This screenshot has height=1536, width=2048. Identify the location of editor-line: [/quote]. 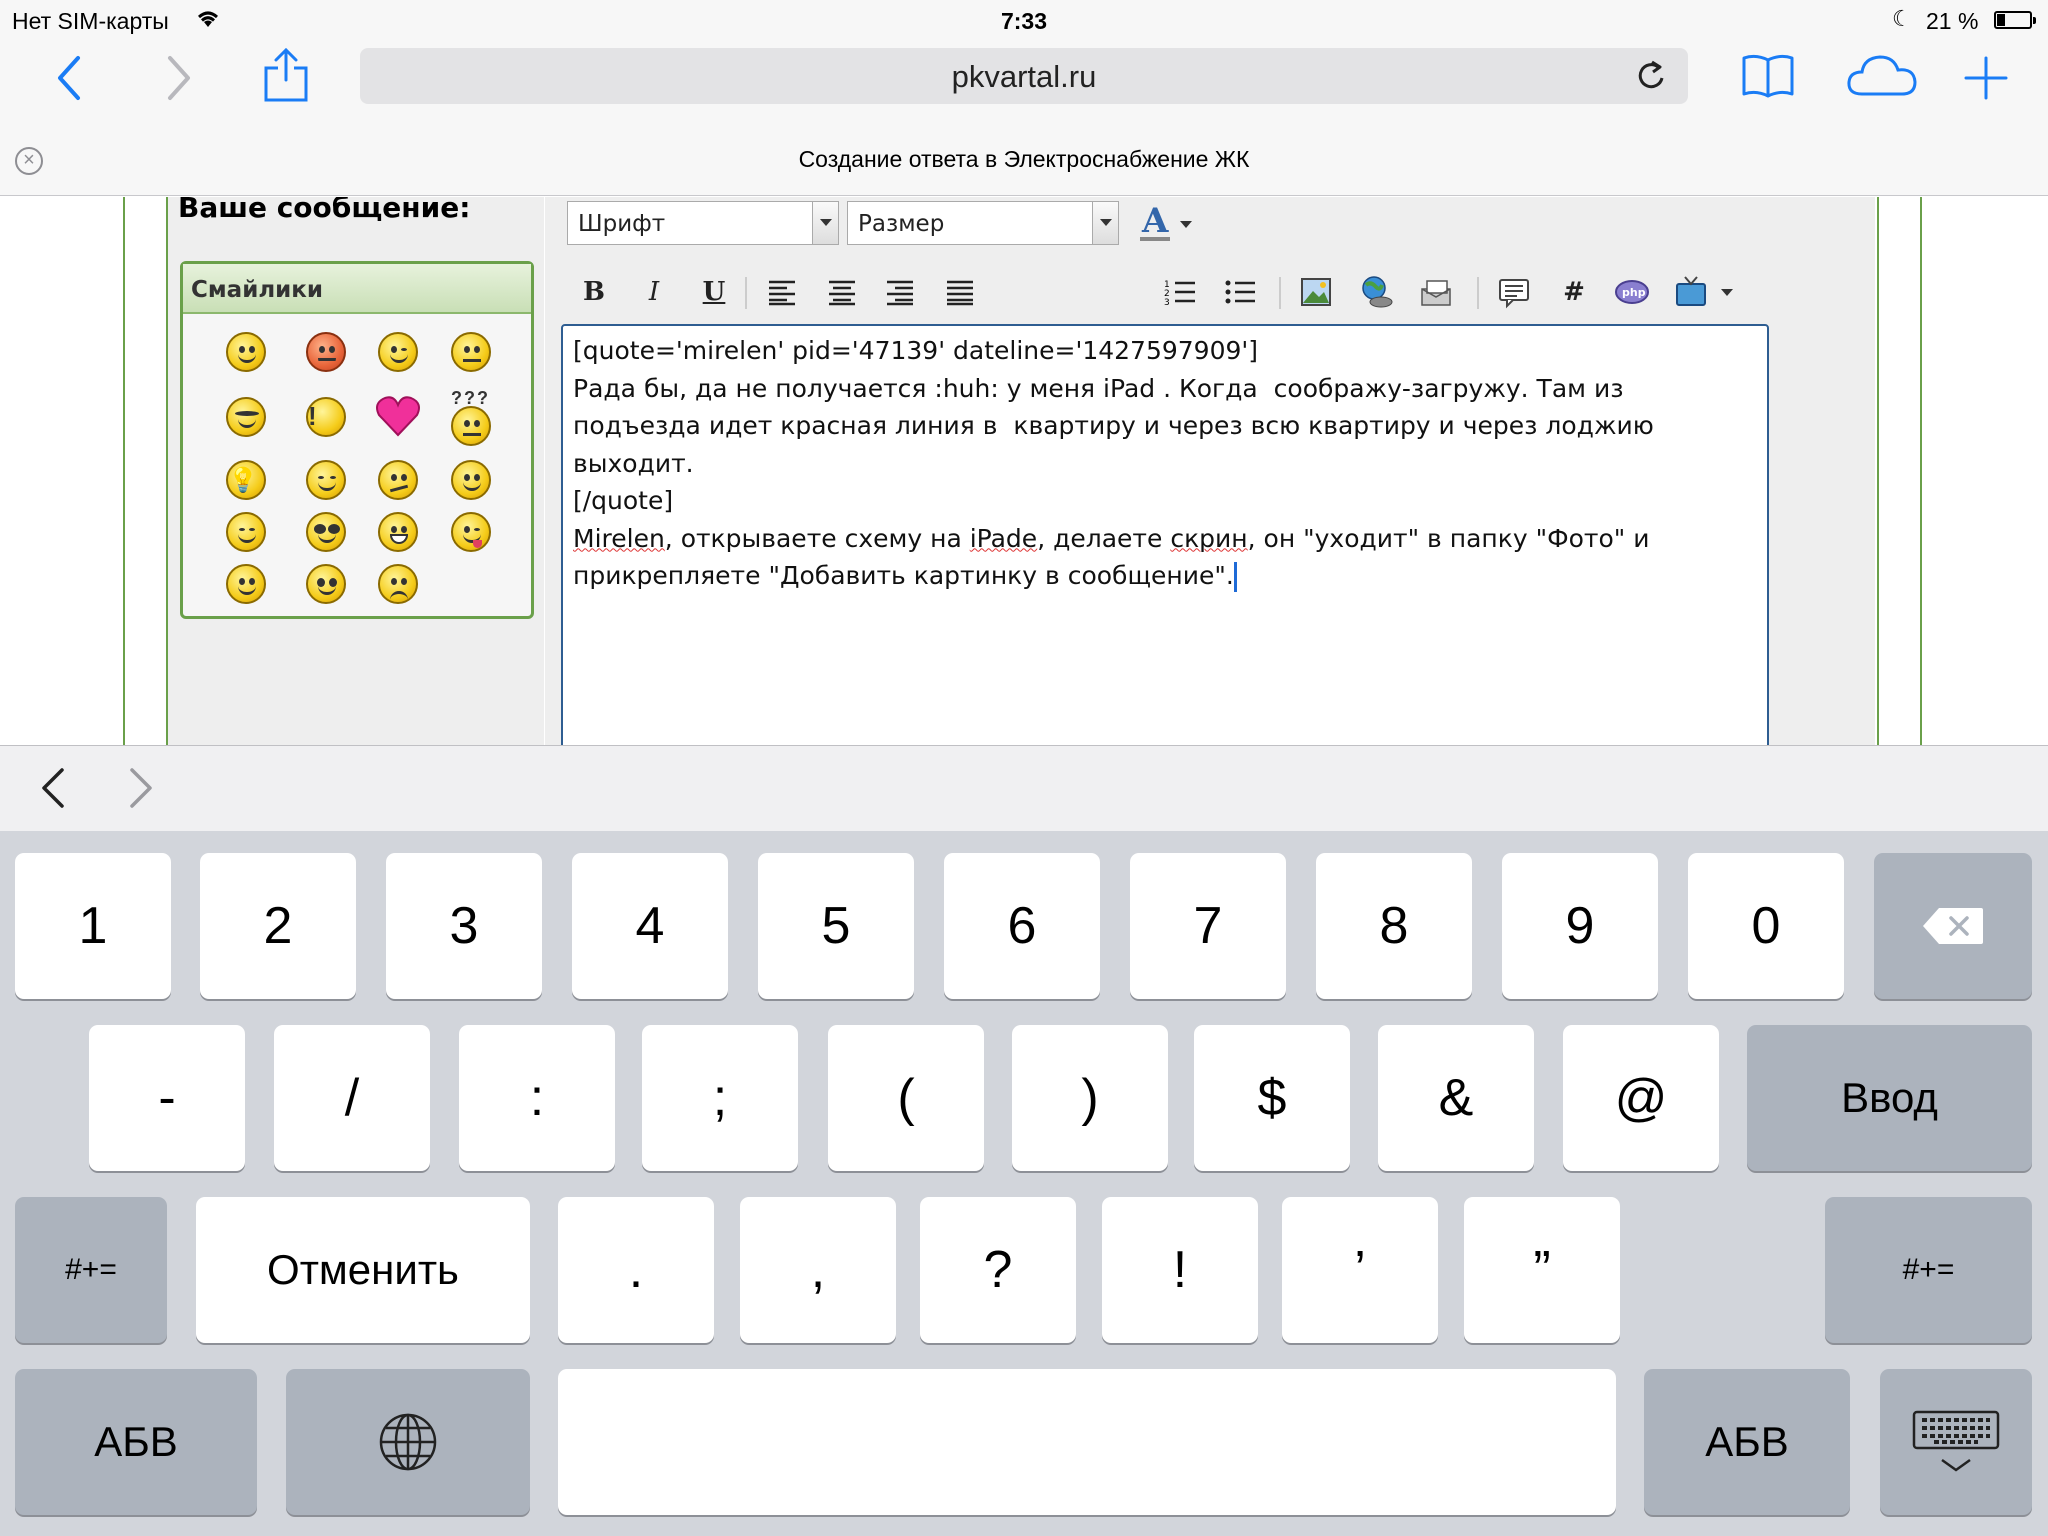
(623, 500).